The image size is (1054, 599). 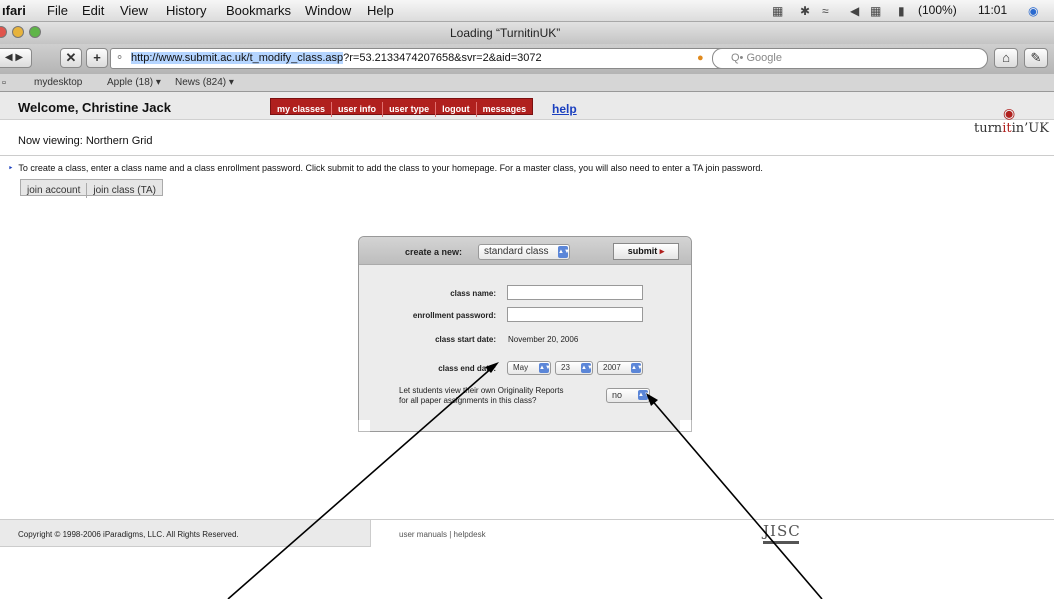 I want to click on site-icon: ⚬, so click(x=120, y=58).